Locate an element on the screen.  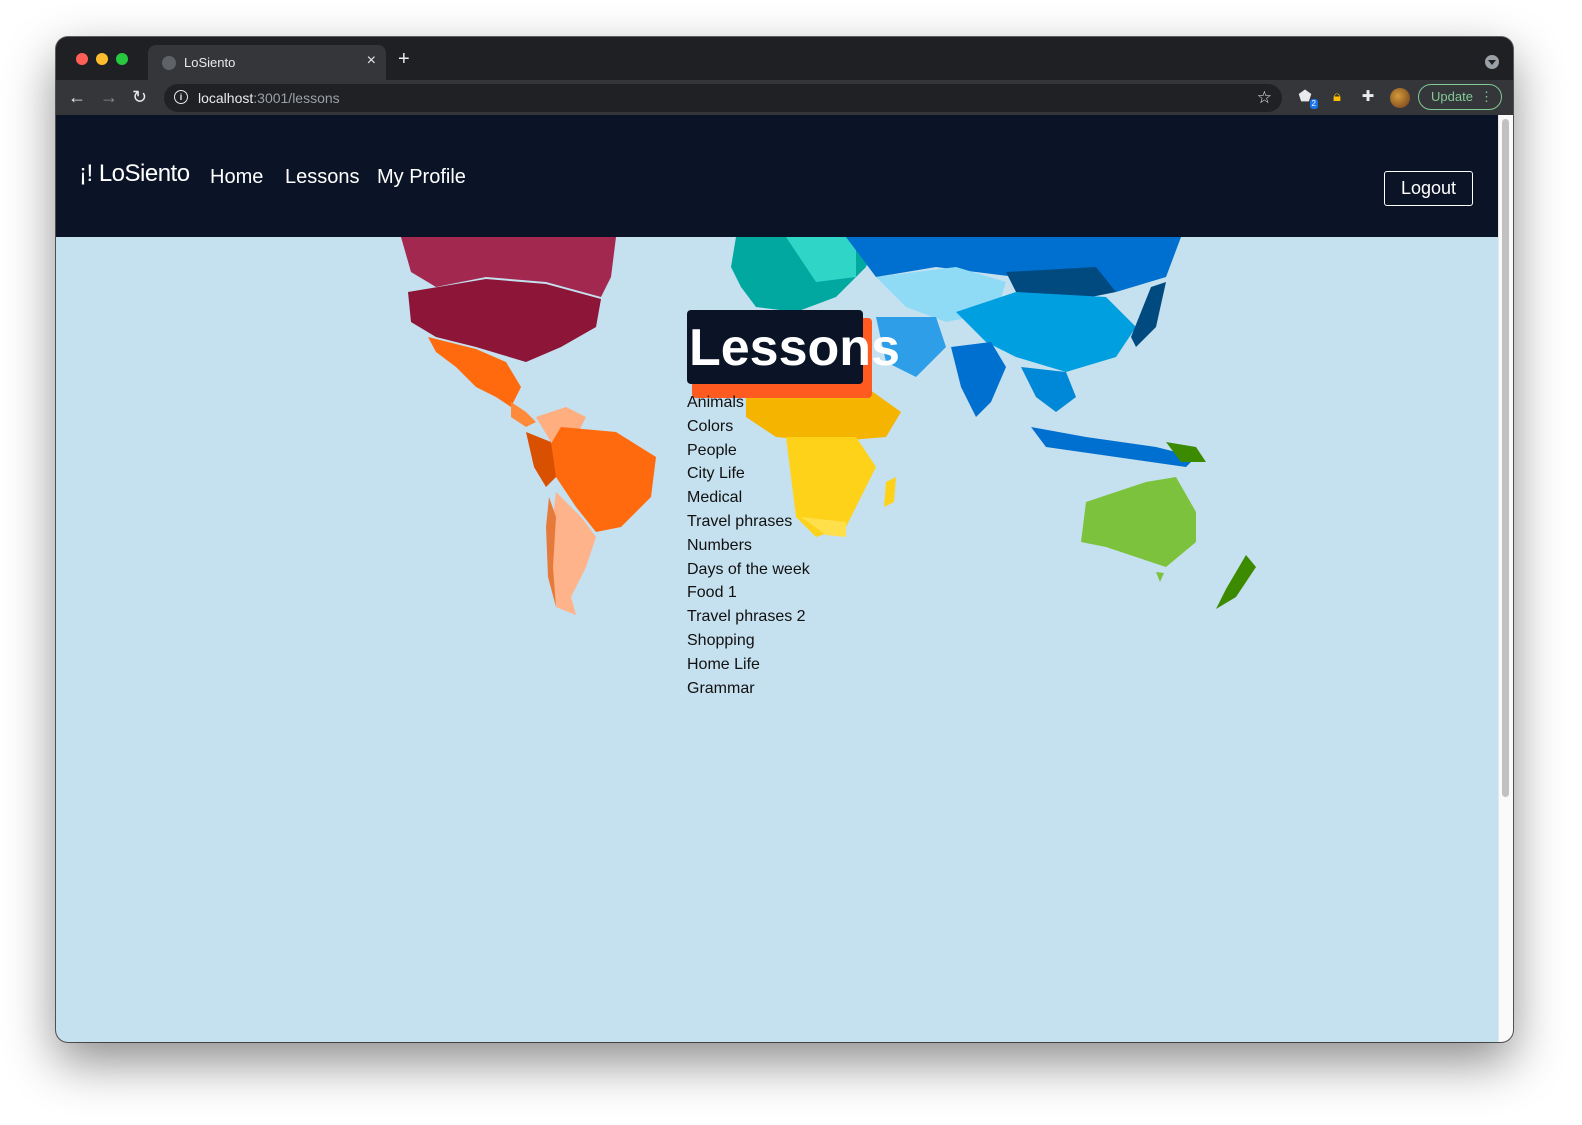
address-bar: i localhost:3001/lessons ☆ is located at coordinates (723, 98).